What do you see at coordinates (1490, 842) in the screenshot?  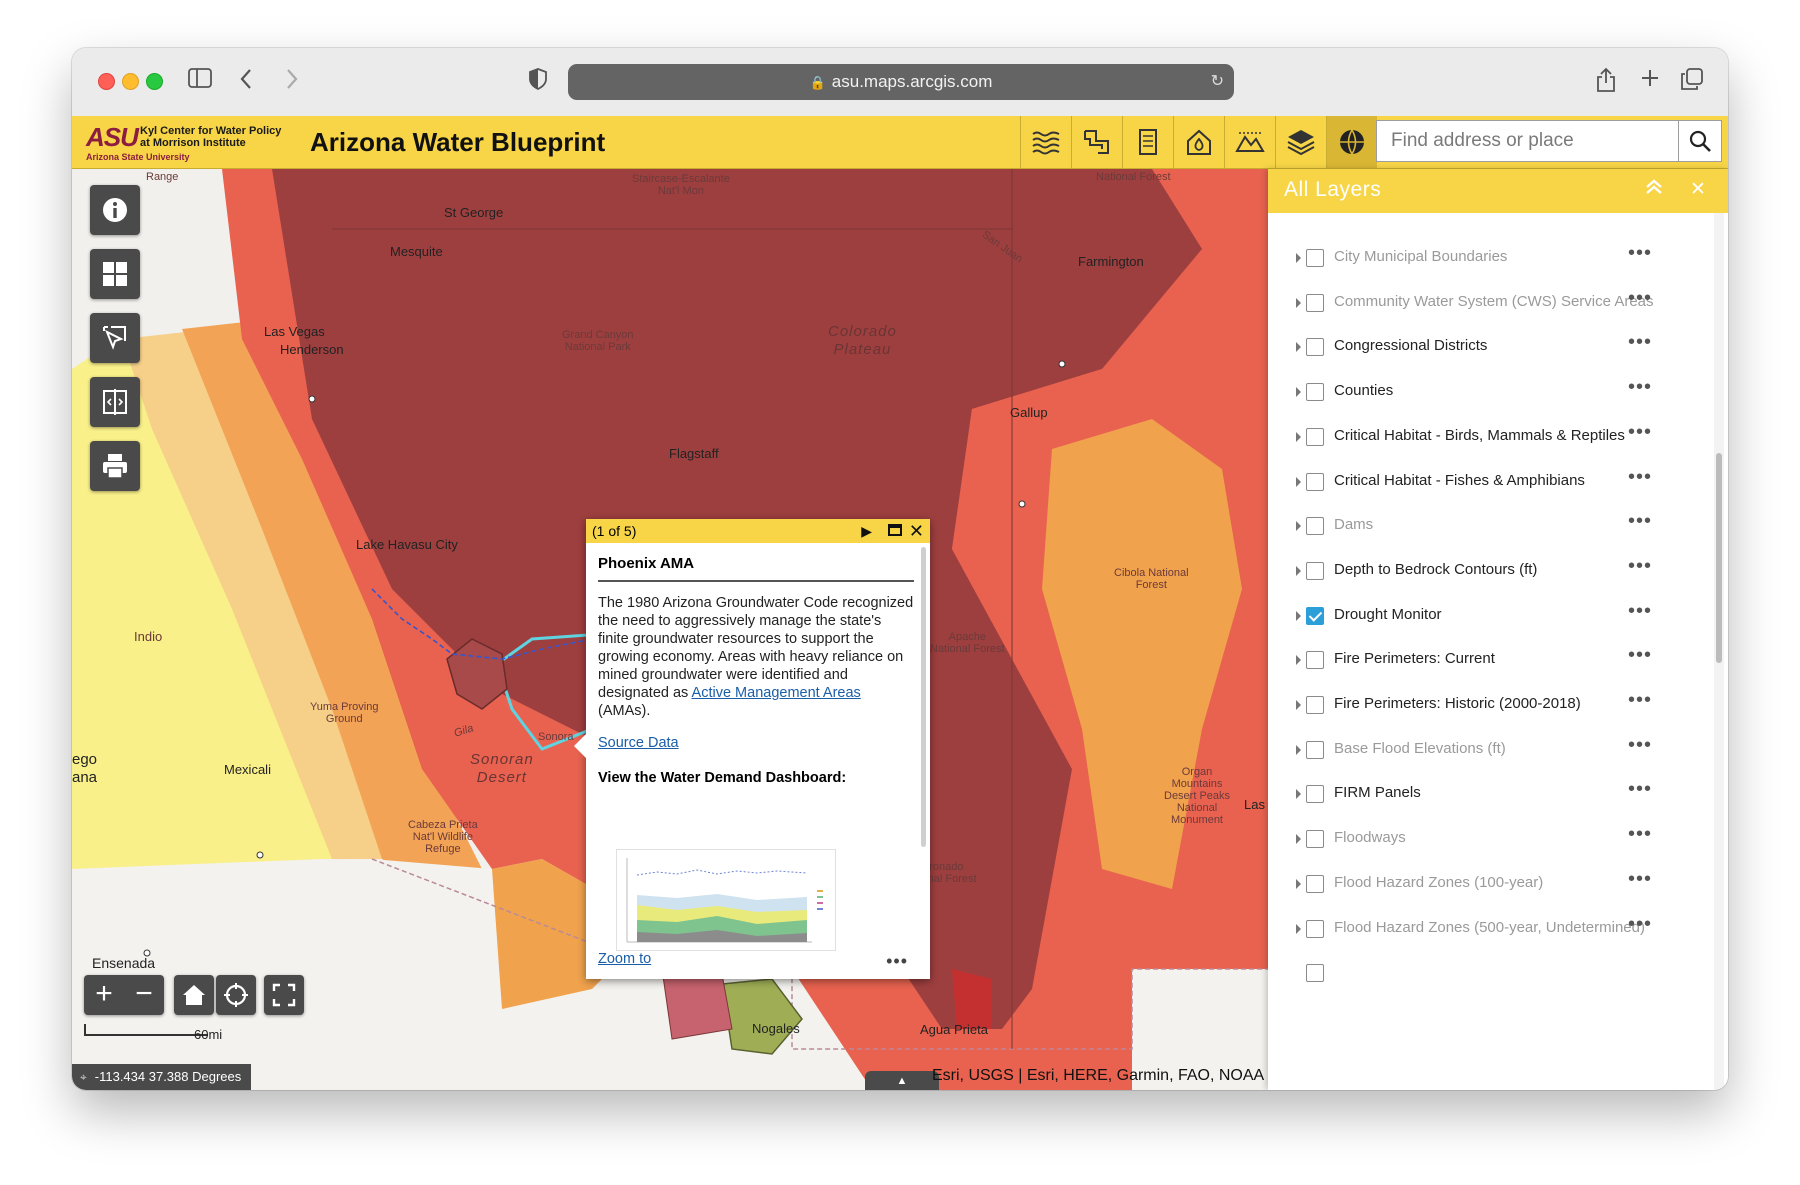 I see `layer-row: Floodways •••` at bounding box center [1490, 842].